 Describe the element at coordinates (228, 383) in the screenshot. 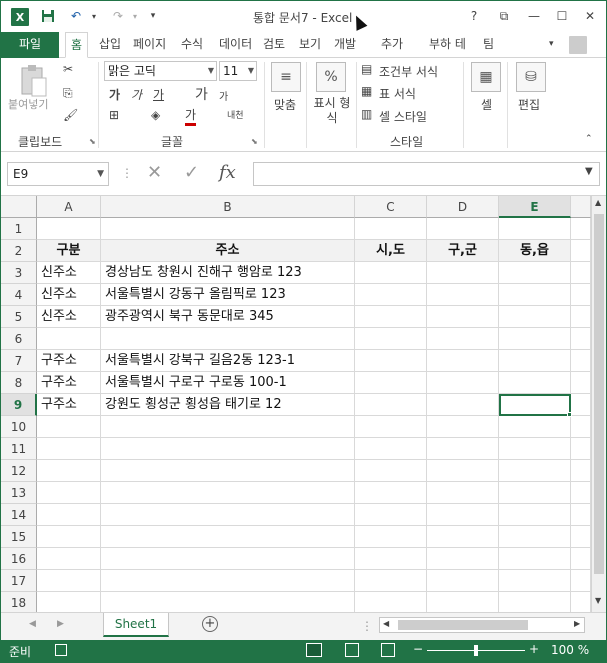

I see `cell-b8: 서울특별시 구로구 구로동 100-1` at that location.